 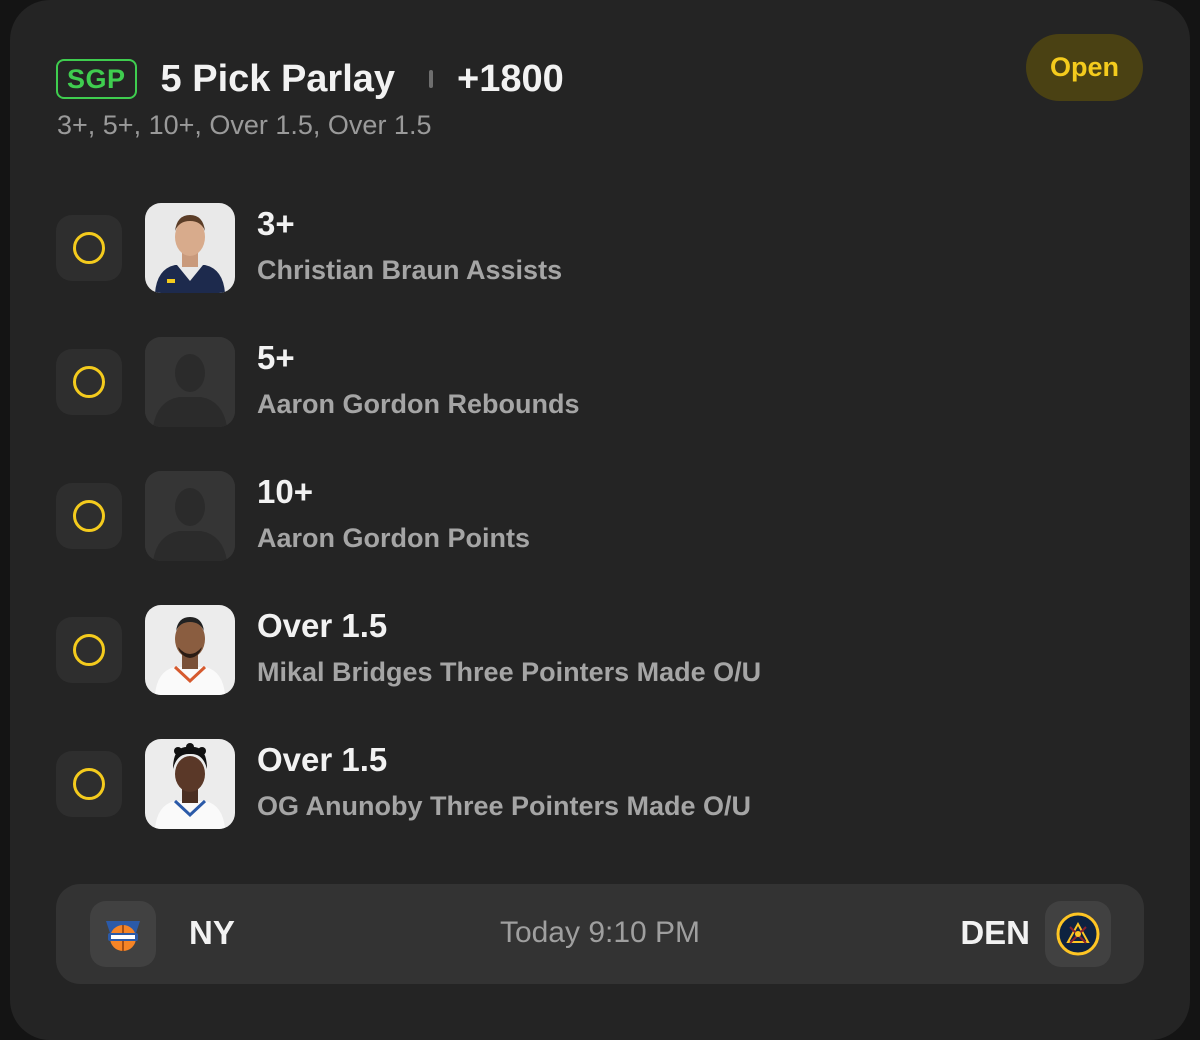 What do you see at coordinates (418, 404) in the screenshot?
I see `pick-description: Aaron Gordon Rebounds` at bounding box center [418, 404].